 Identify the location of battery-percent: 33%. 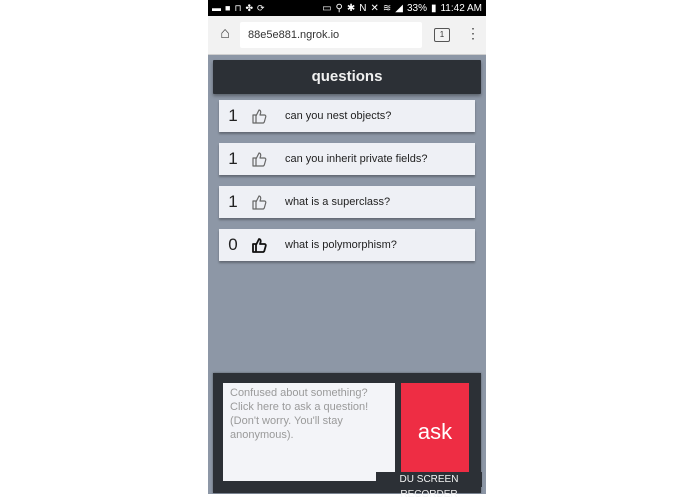
(416, 8).